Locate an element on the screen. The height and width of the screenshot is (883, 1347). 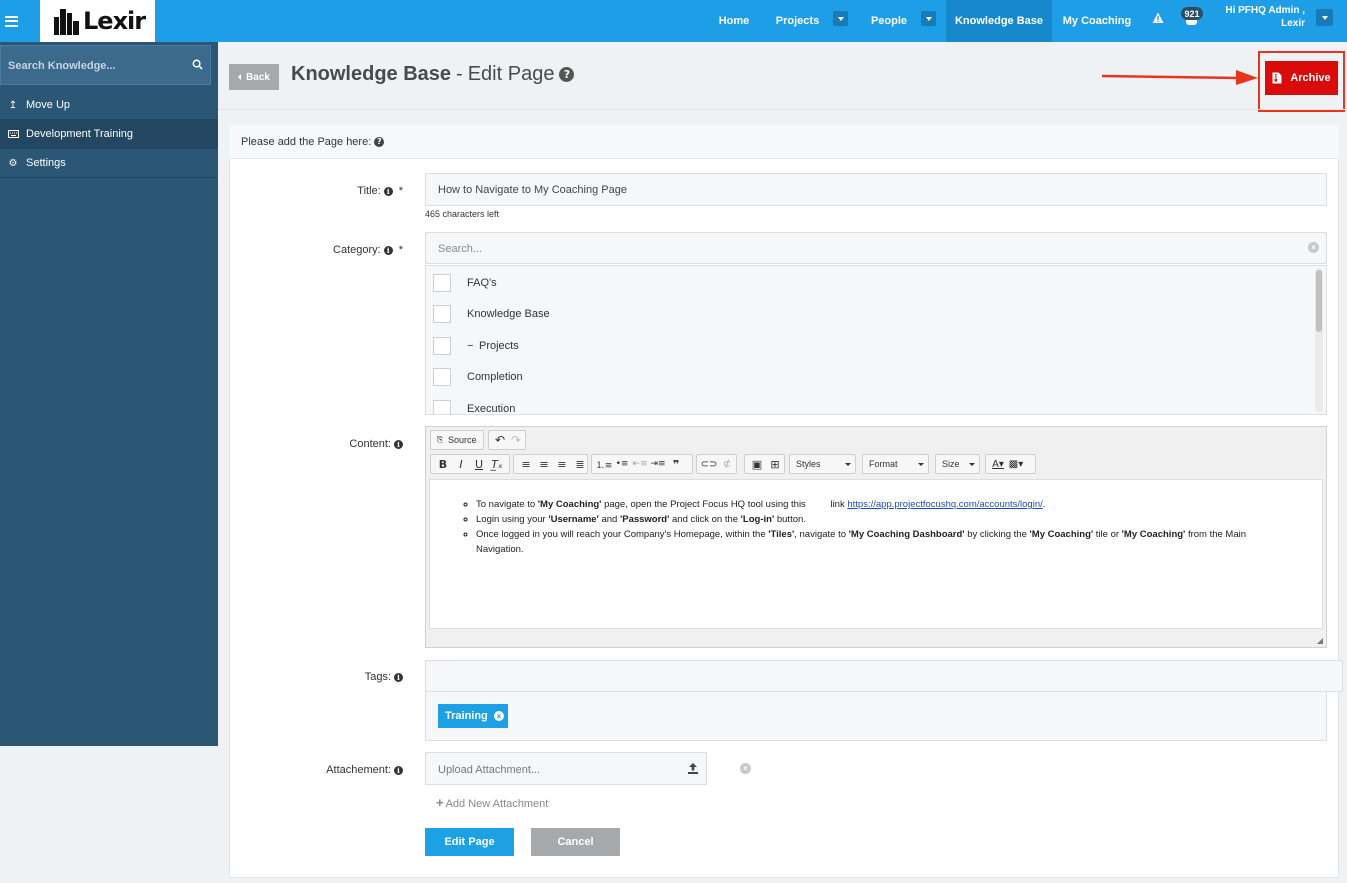
undo-icon: ↶ is located at coordinates (500, 440).